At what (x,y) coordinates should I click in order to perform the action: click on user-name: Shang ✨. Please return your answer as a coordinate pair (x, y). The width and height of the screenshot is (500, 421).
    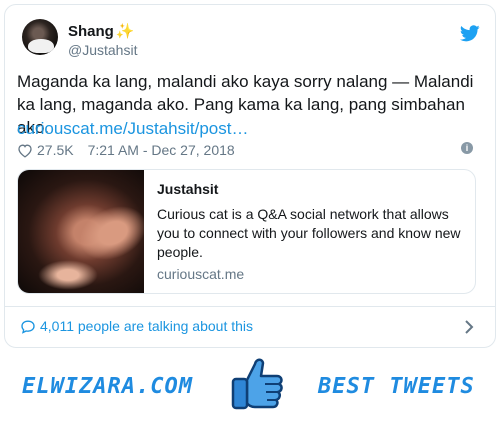
    Looking at the image, I should click on (101, 31).